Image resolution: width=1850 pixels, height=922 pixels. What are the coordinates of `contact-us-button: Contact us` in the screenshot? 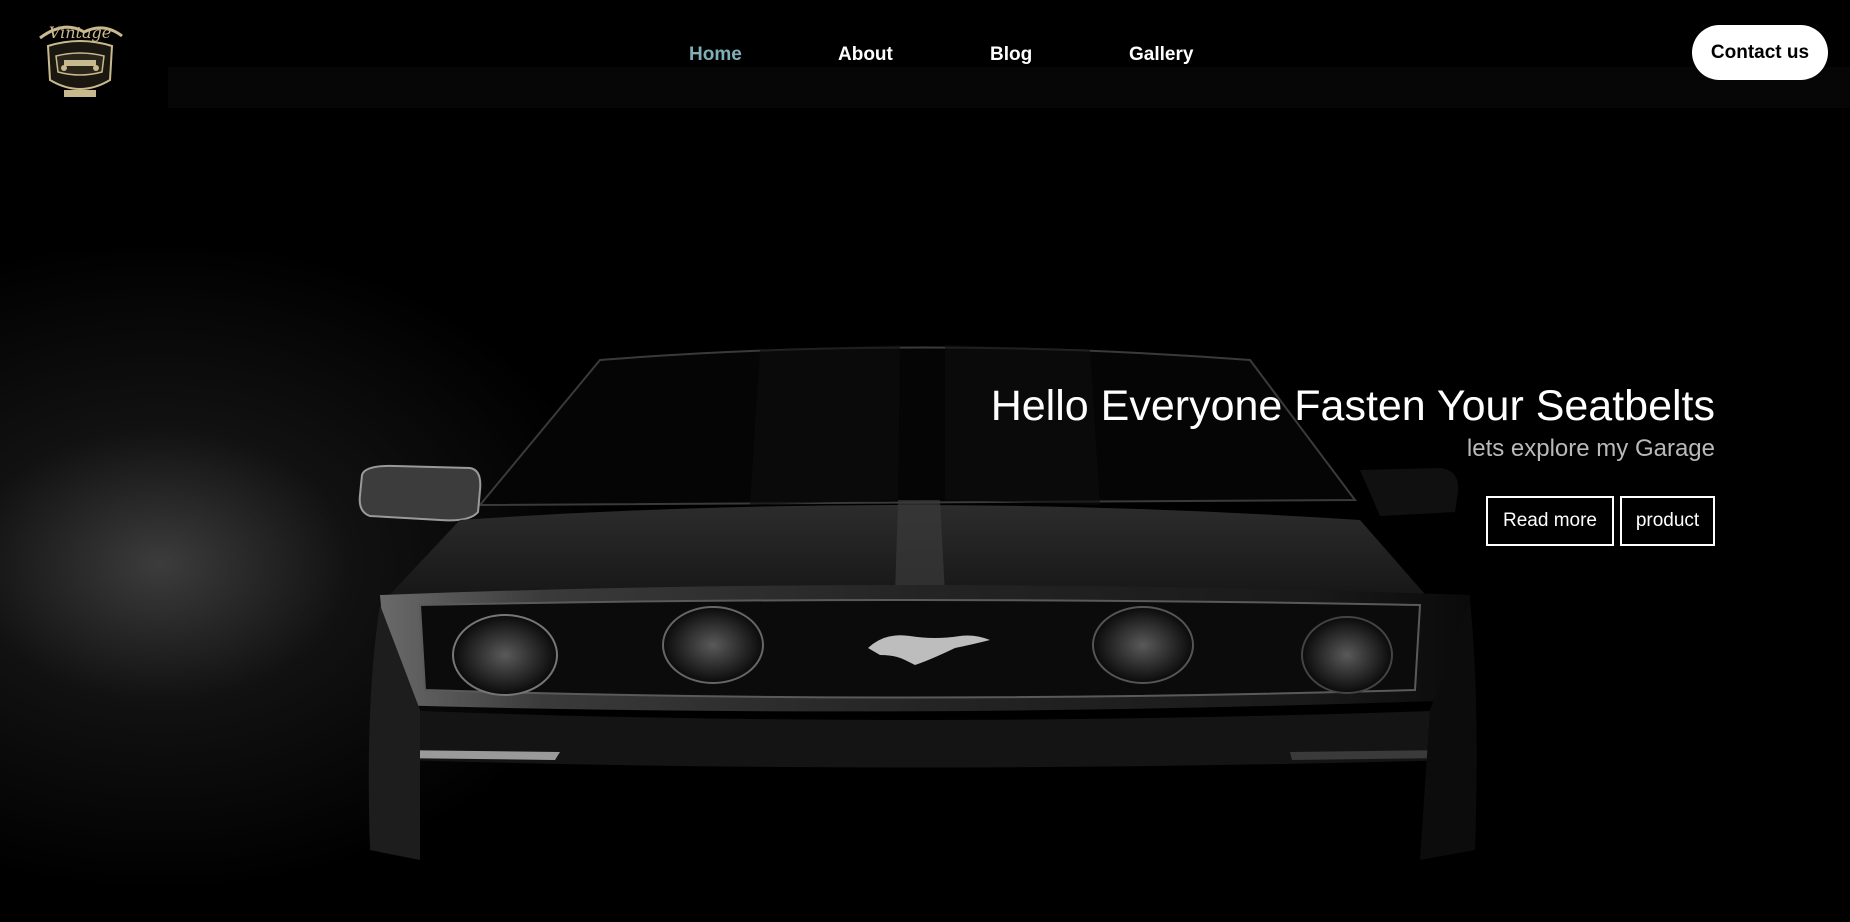 It's located at (1760, 52).